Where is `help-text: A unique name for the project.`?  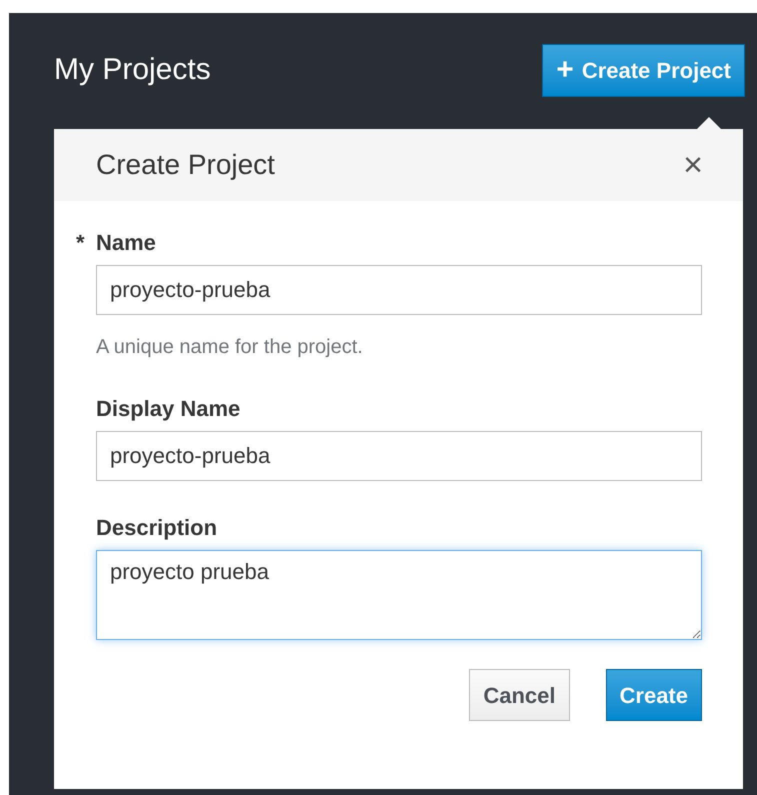
help-text: A unique name for the project. is located at coordinates (230, 347).